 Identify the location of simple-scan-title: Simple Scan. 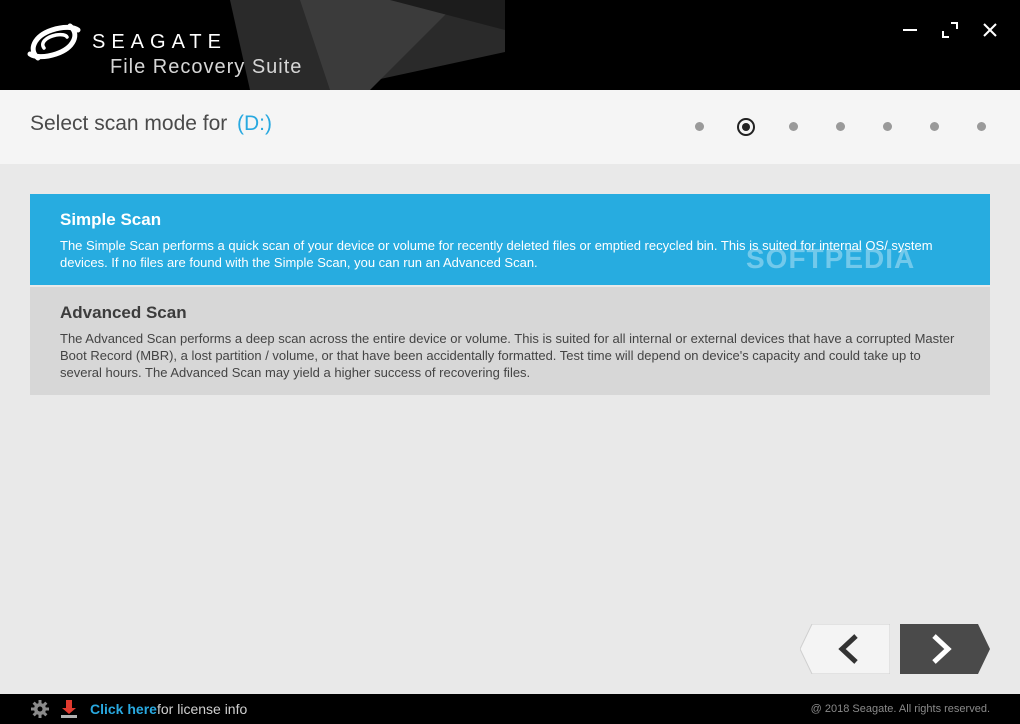
(111, 219).